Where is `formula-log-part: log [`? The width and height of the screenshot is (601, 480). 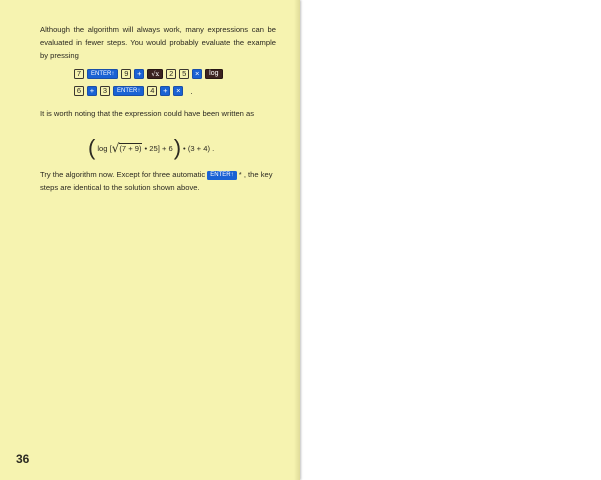
formula-log-part: log [ is located at coordinates (104, 148).